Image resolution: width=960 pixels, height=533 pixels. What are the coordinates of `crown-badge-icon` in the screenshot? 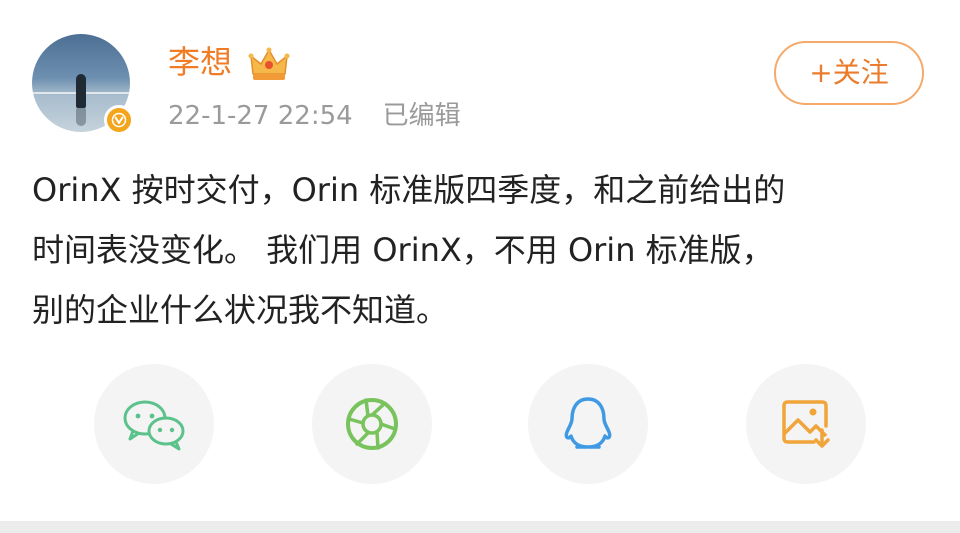 It's located at (269, 63).